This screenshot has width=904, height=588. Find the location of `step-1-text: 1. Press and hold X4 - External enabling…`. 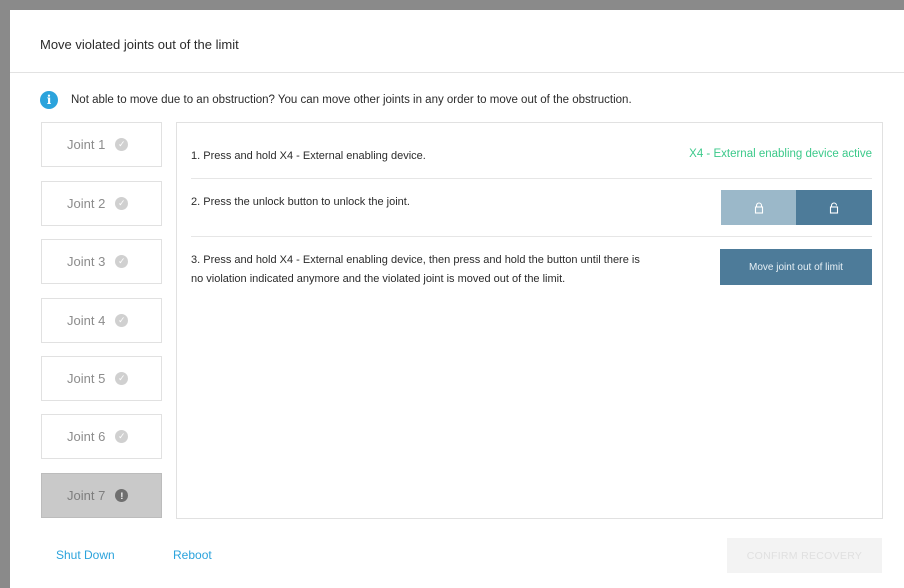

step-1-text: 1. Press and hold X4 - External enabling… is located at coordinates (308, 156).